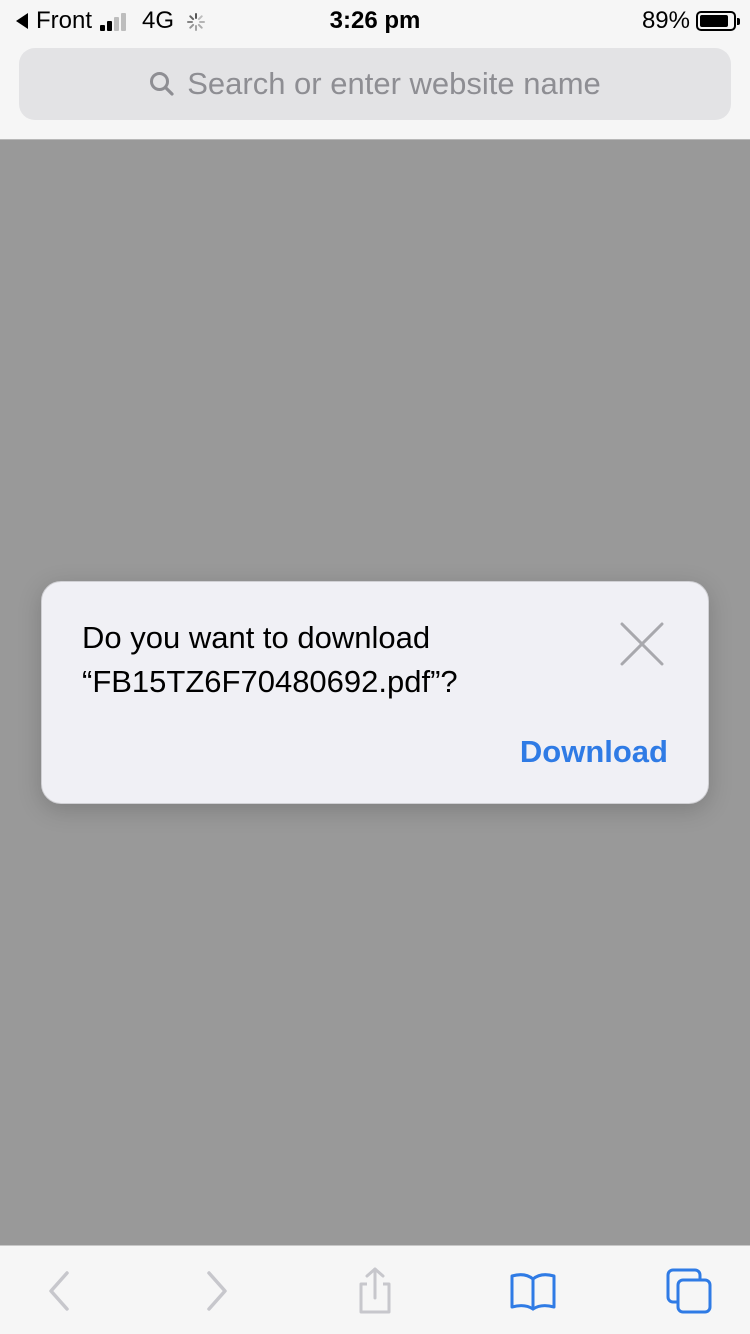  Describe the element at coordinates (714, 21) in the screenshot. I see `battery-fill` at that location.